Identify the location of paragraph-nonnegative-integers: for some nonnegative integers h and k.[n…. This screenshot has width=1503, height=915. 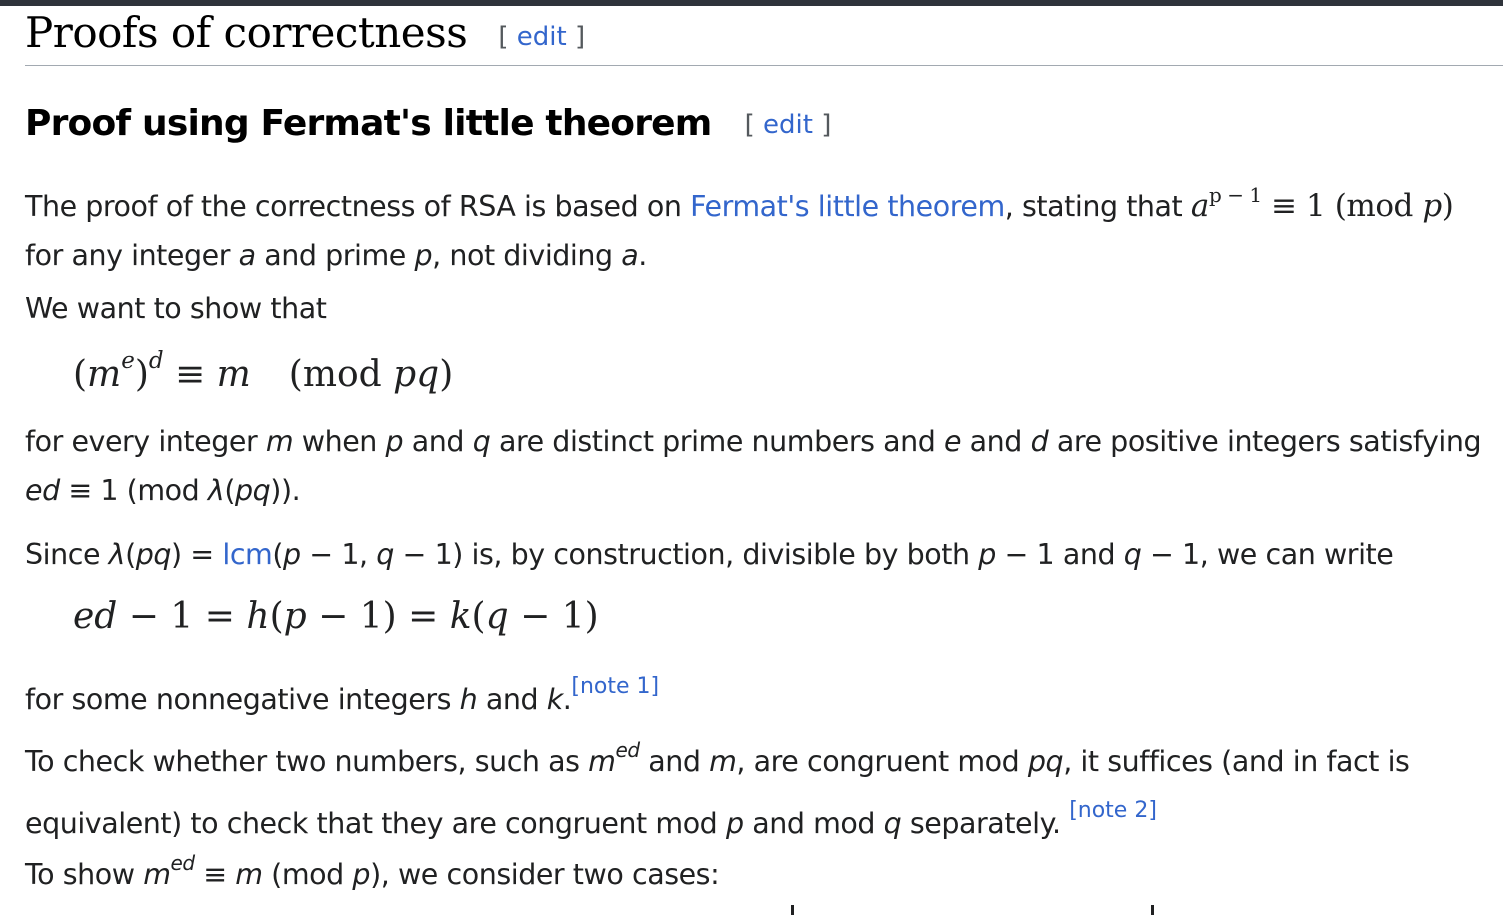
(342, 695).